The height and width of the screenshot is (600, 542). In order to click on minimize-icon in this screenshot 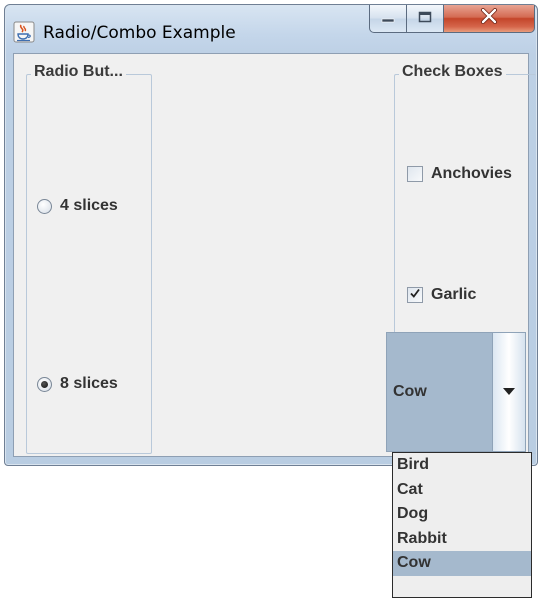, I will do `click(388, 19)`.